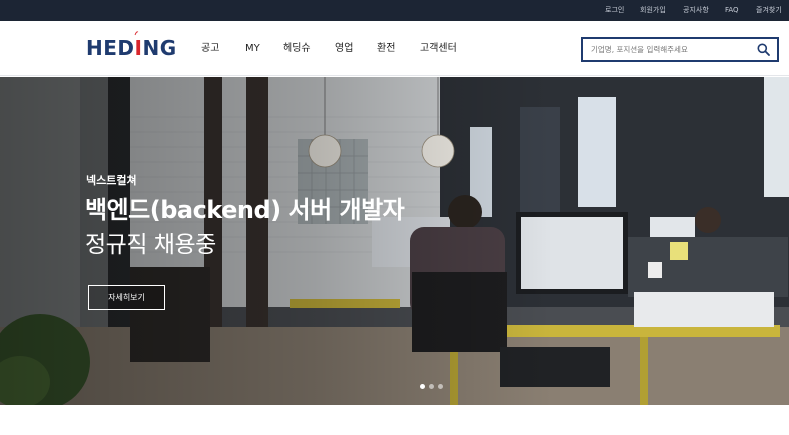 The image size is (789, 435). I want to click on nav-item-my: MY, so click(252, 48).